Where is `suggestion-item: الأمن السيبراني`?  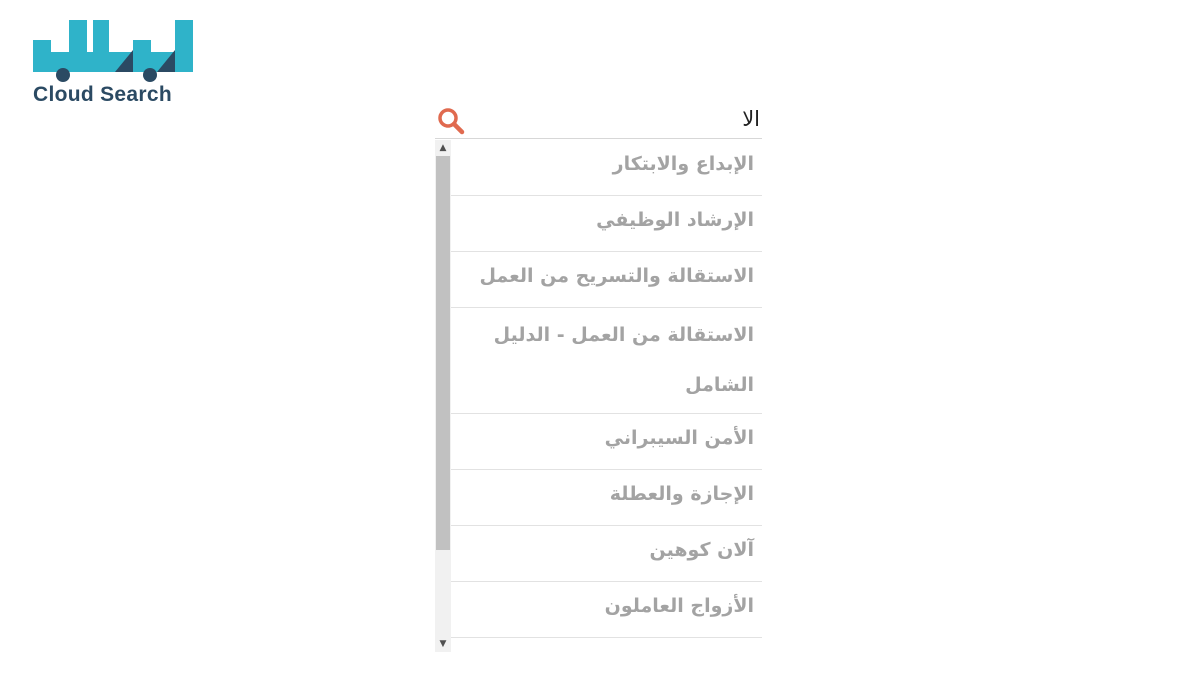
suggestion-item: الأمن السيبراني is located at coordinates (606, 442).